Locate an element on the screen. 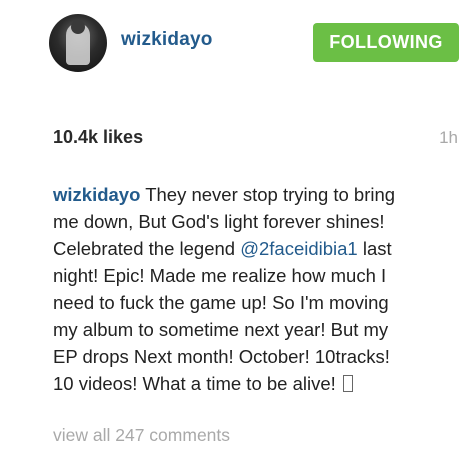  following-button: FOLLOWING is located at coordinates (386, 42).